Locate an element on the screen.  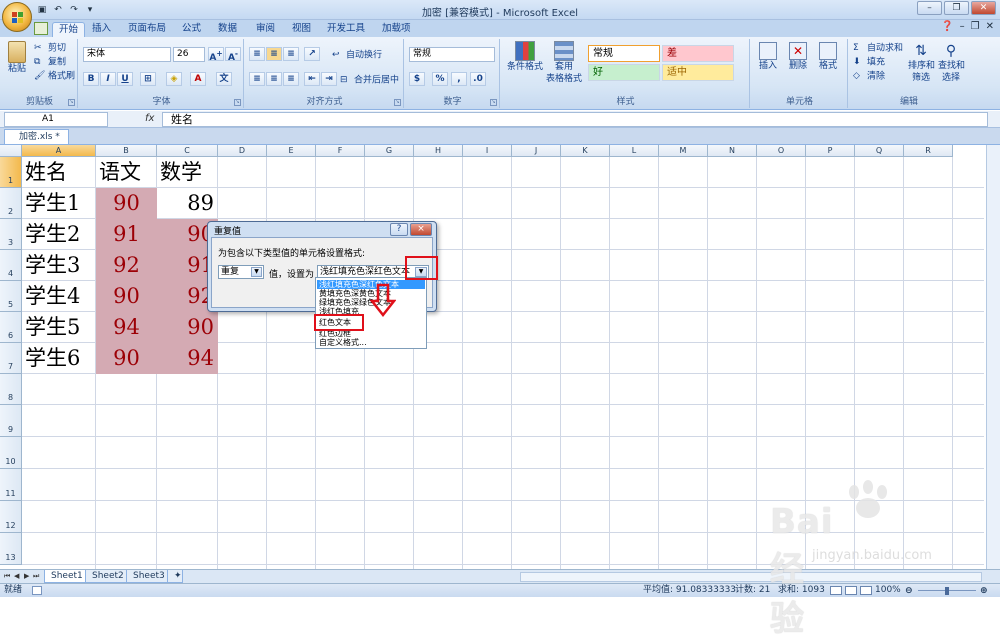
tab-formulas: 公式 is located at coordinates (191, 29).